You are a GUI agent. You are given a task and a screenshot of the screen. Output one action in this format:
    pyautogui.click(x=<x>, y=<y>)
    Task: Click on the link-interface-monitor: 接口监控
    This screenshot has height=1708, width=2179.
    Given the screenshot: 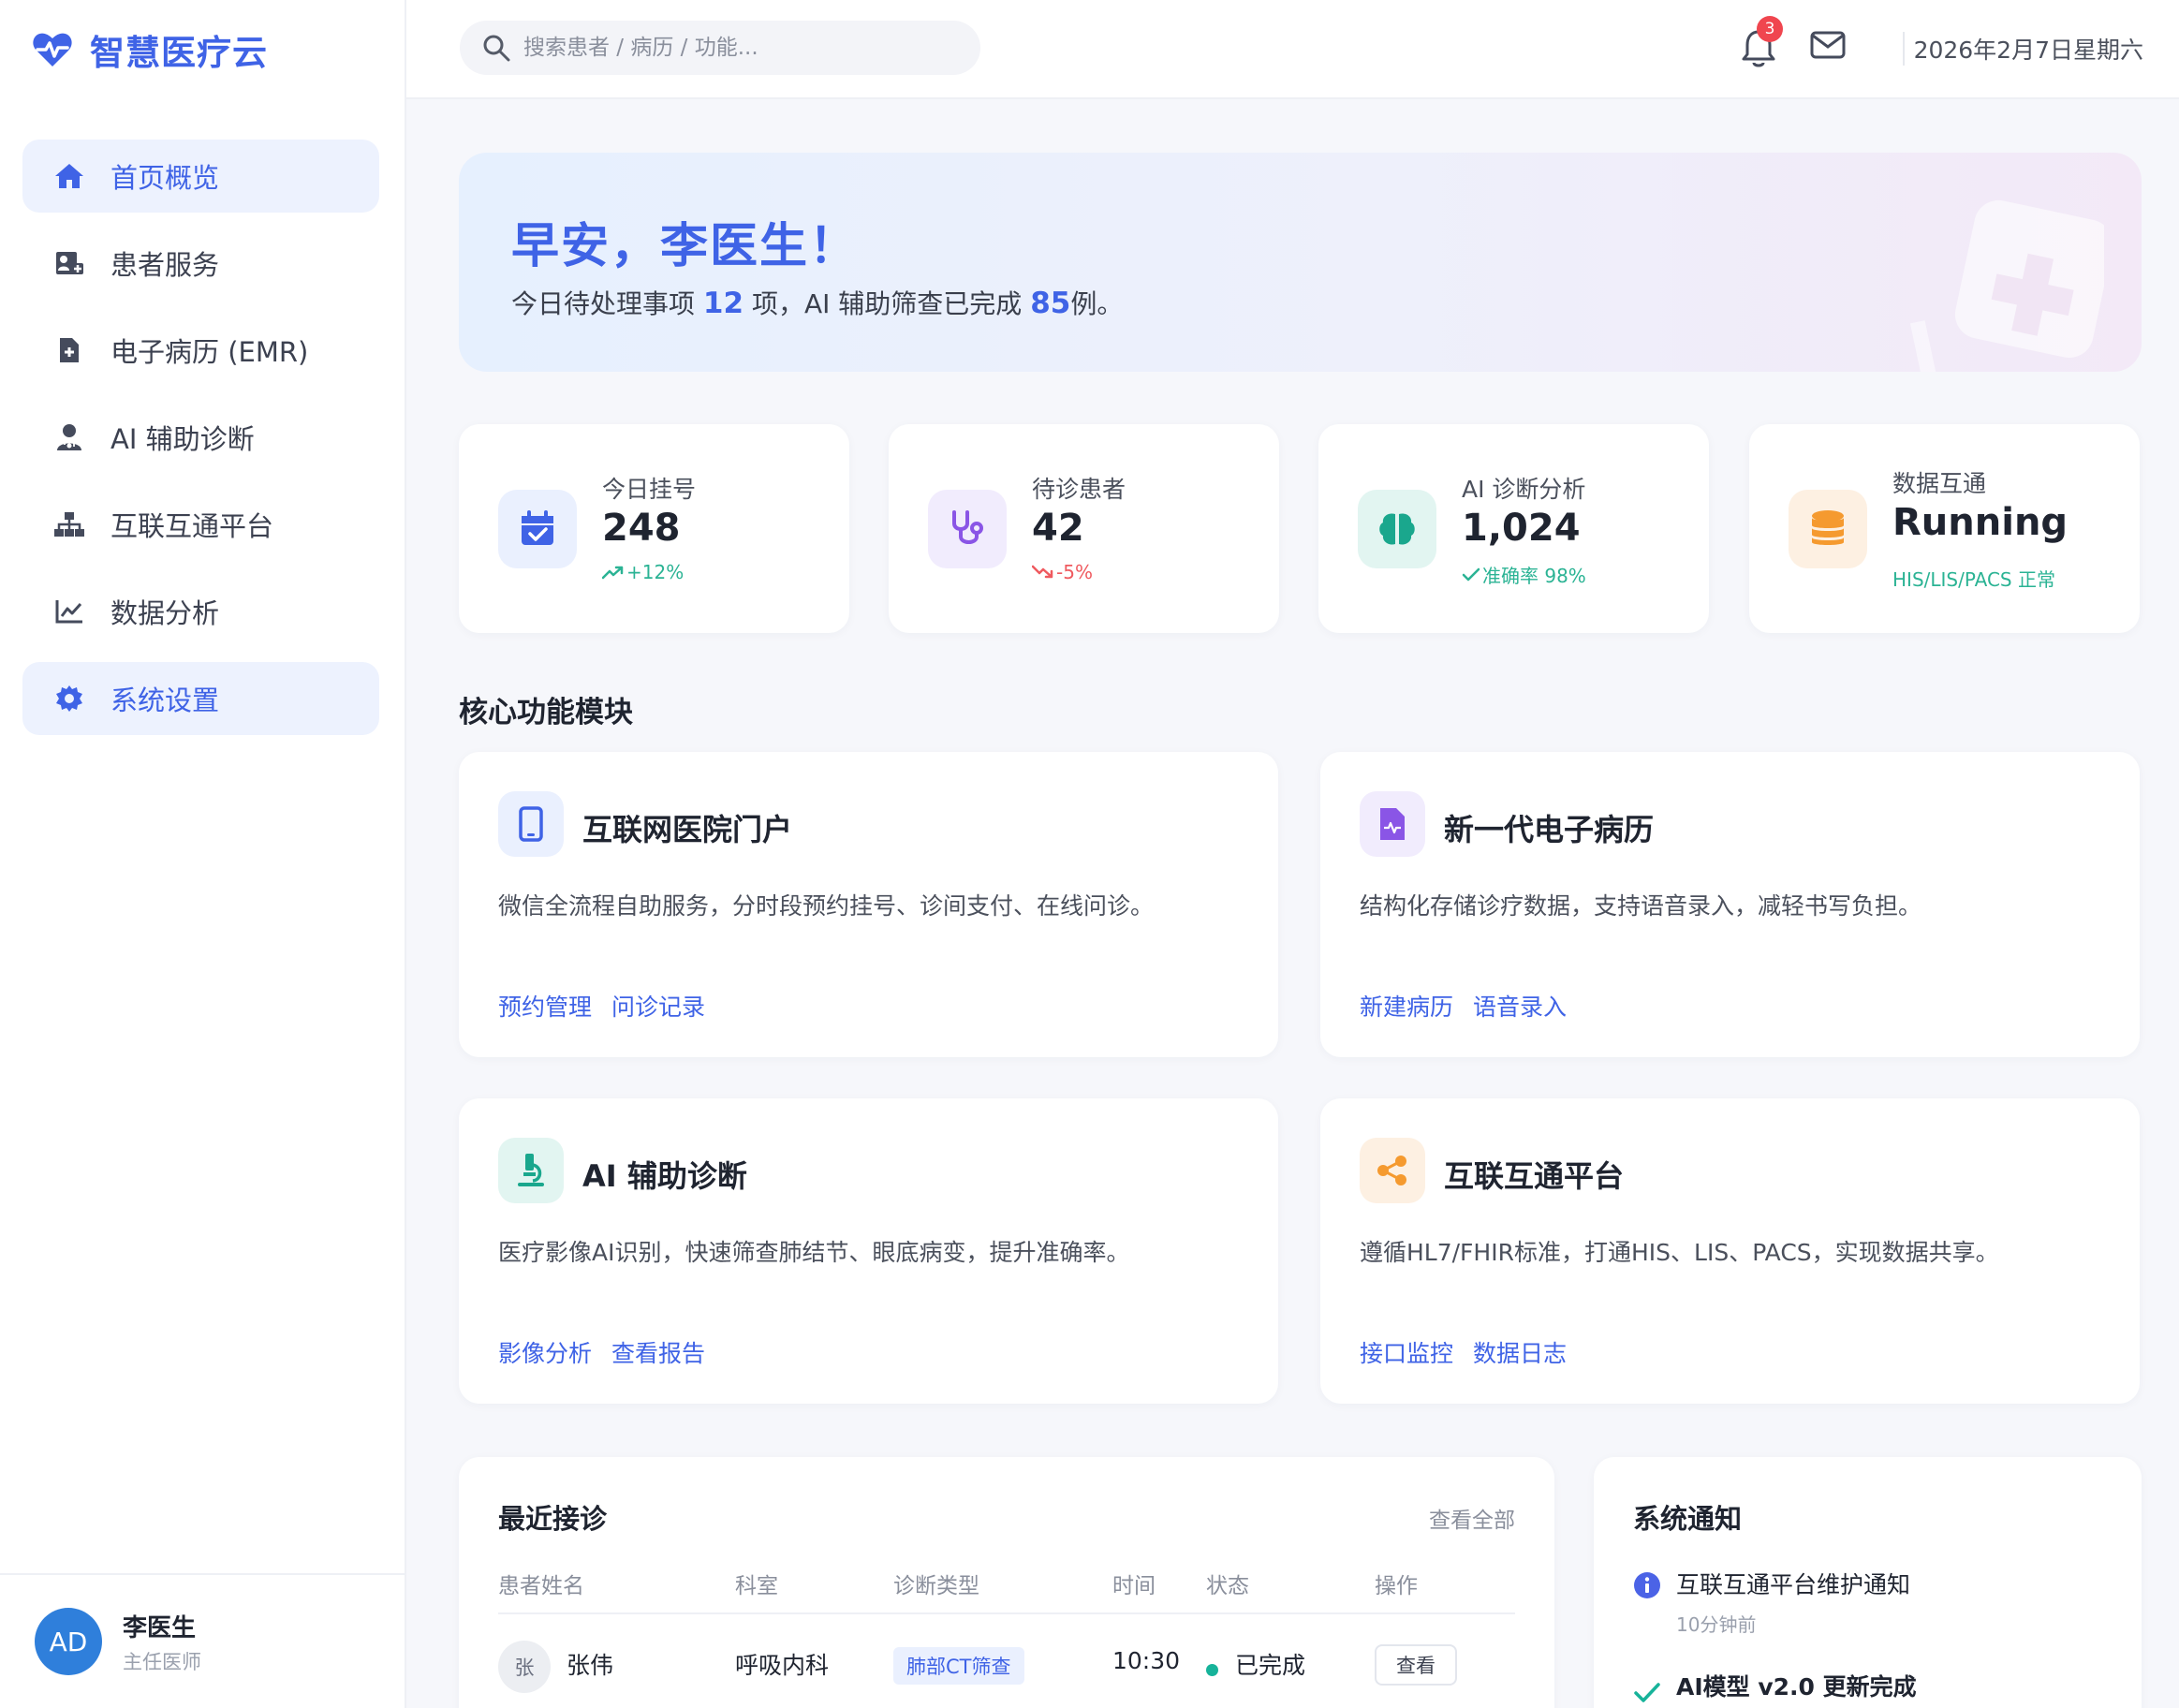 What is the action you would take?
    pyautogui.click(x=1406, y=1352)
    